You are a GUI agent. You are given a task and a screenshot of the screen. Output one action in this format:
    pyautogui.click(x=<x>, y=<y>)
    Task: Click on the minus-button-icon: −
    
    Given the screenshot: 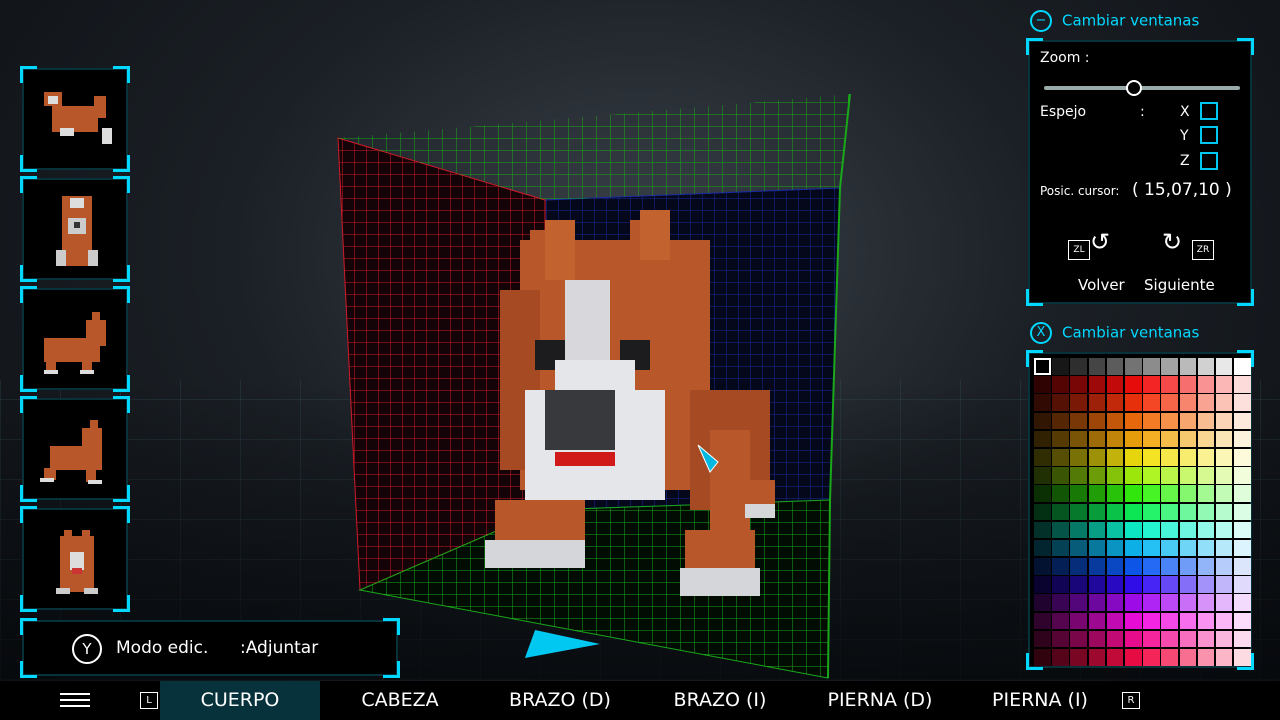 What is the action you would take?
    pyautogui.click(x=1041, y=21)
    